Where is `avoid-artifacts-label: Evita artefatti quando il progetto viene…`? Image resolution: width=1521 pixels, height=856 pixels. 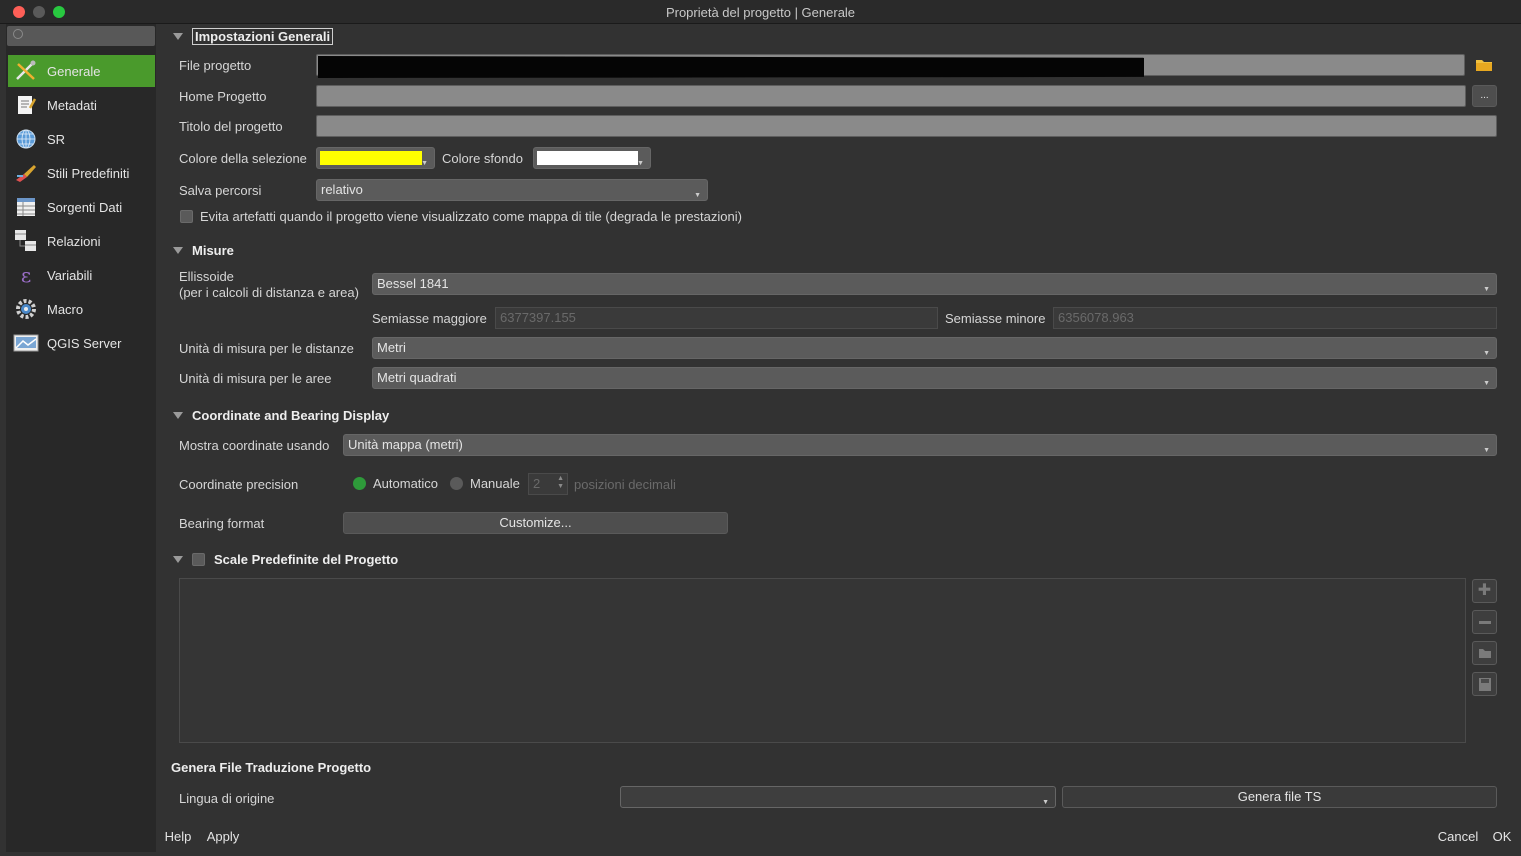
avoid-artifacts-label: Evita artefatti quando il progetto viene… is located at coordinates (471, 216).